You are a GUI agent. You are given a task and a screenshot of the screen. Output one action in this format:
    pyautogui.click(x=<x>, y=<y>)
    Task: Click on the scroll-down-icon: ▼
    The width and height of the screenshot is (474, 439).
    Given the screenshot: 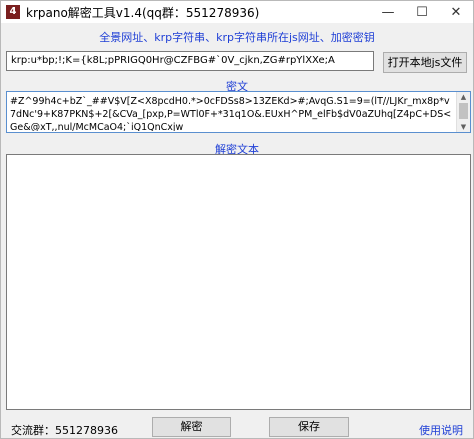 What is the action you would take?
    pyautogui.click(x=463, y=127)
    